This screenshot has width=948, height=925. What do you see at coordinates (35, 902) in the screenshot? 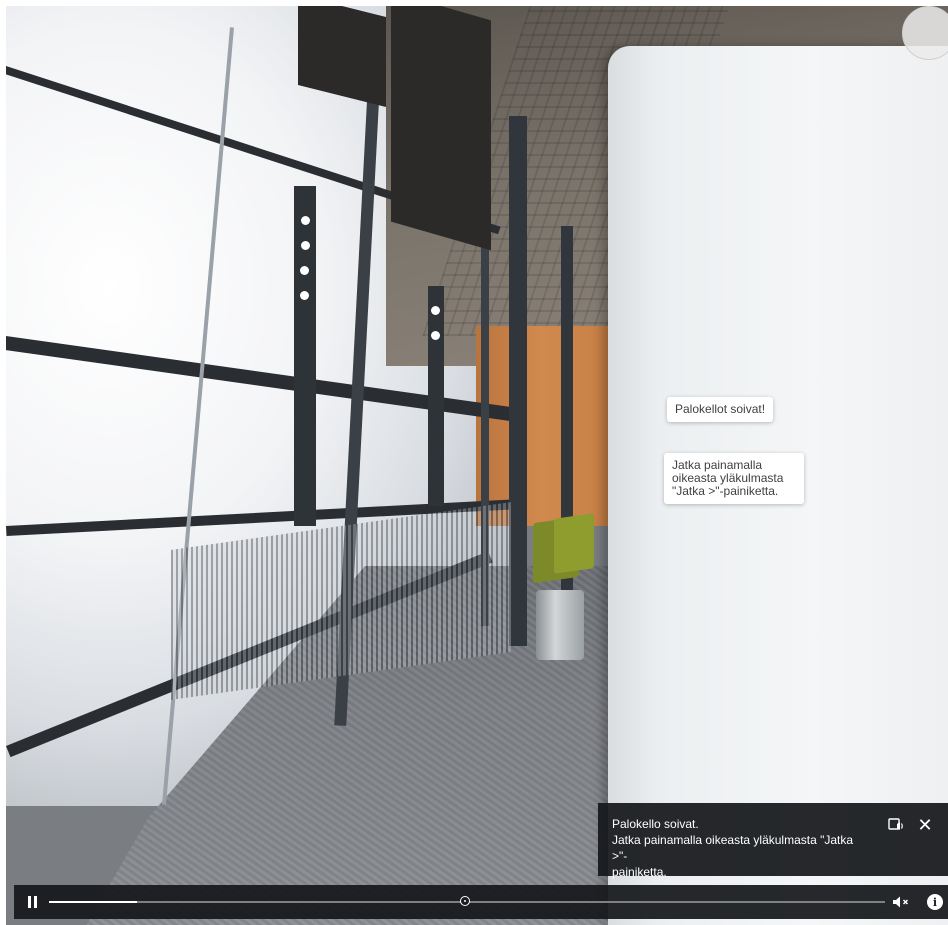
I see `pause-icon-bar` at bounding box center [35, 902].